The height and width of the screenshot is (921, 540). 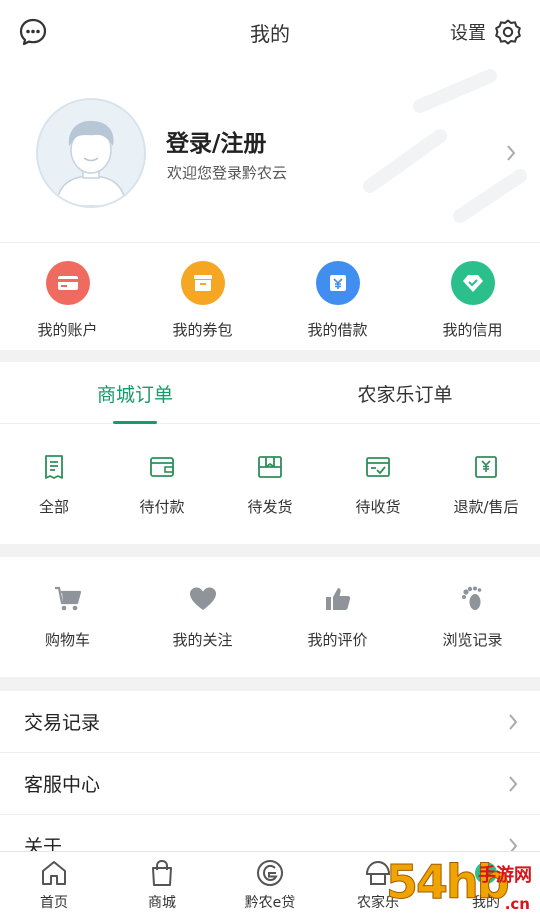 What do you see at coordinates (202, 640) in the screenshot?
I see `favorites-label: 我的关注` at bounding box center [202, 640].